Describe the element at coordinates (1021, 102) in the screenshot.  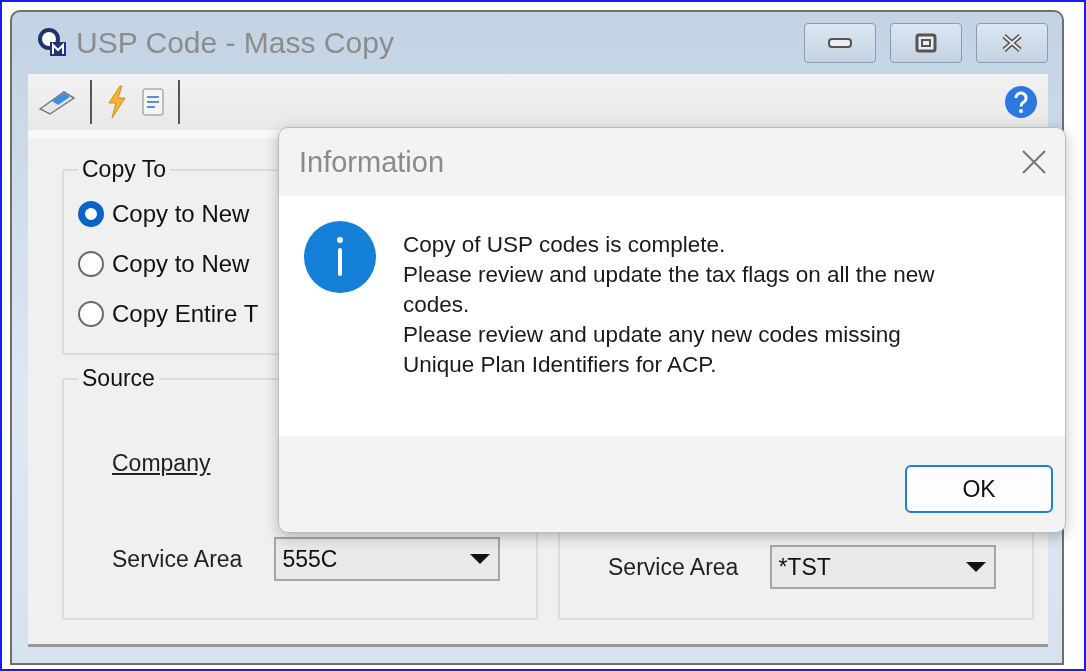
I see `help-icon` at that location.